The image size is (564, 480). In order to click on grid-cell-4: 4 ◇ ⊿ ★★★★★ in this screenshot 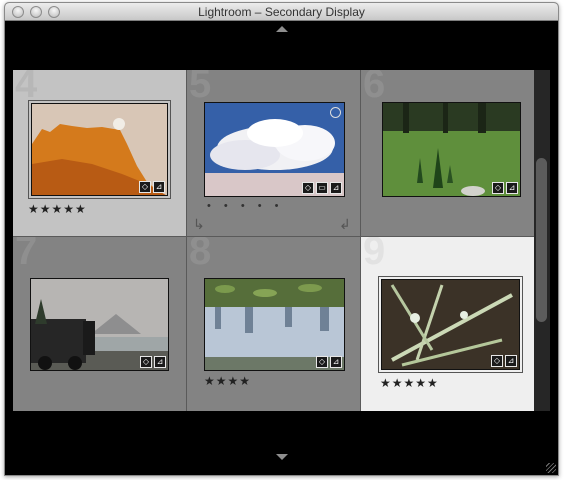, I will do `click(99, 153)`.